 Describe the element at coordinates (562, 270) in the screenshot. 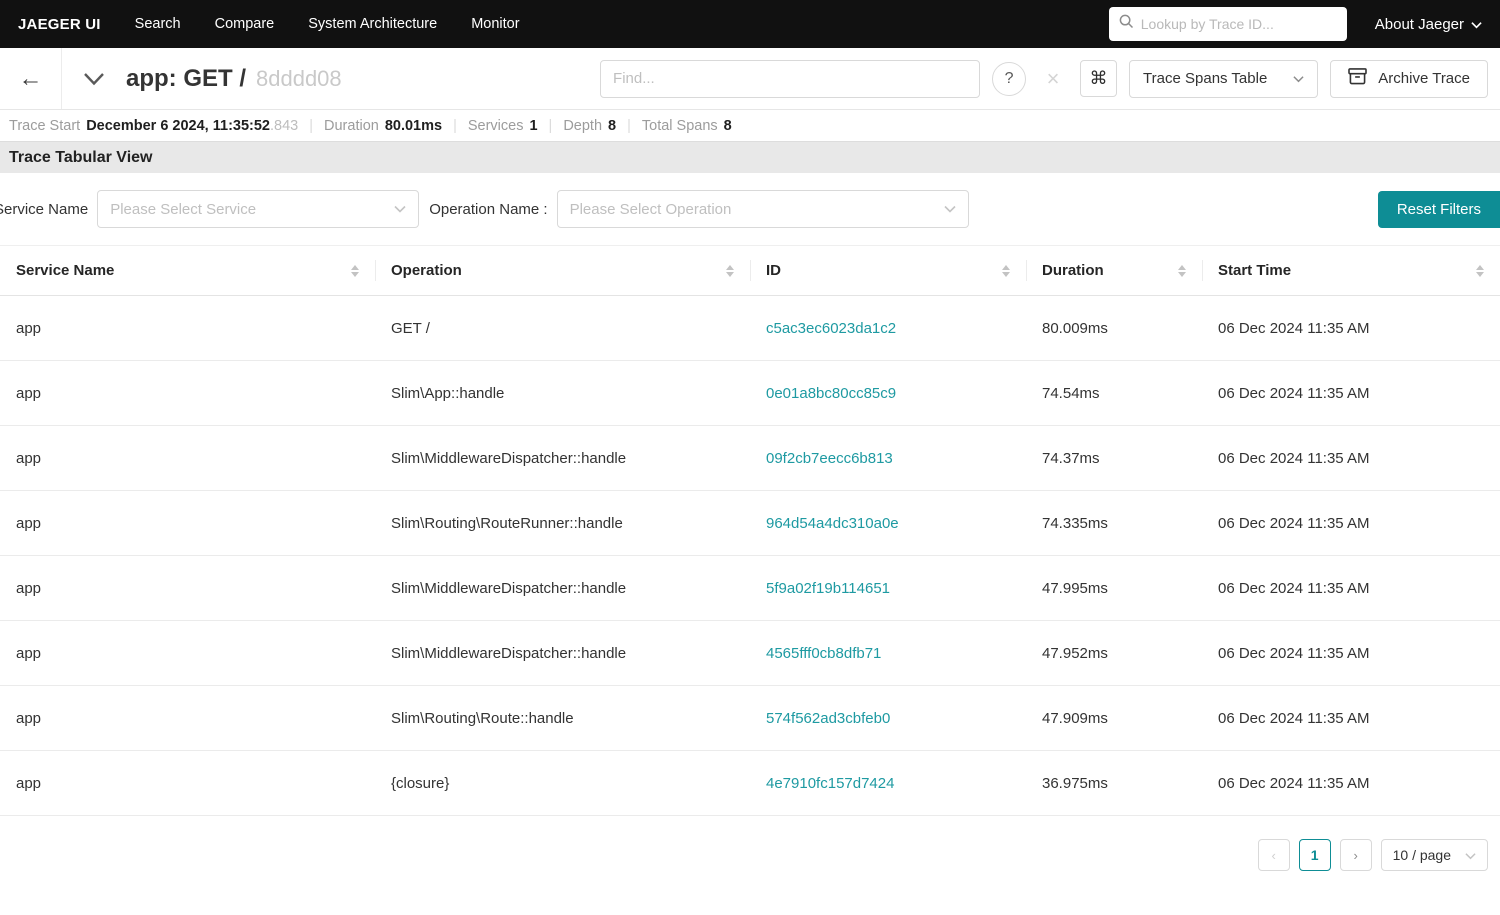

I see `column-header-operation: Operation` at that location.